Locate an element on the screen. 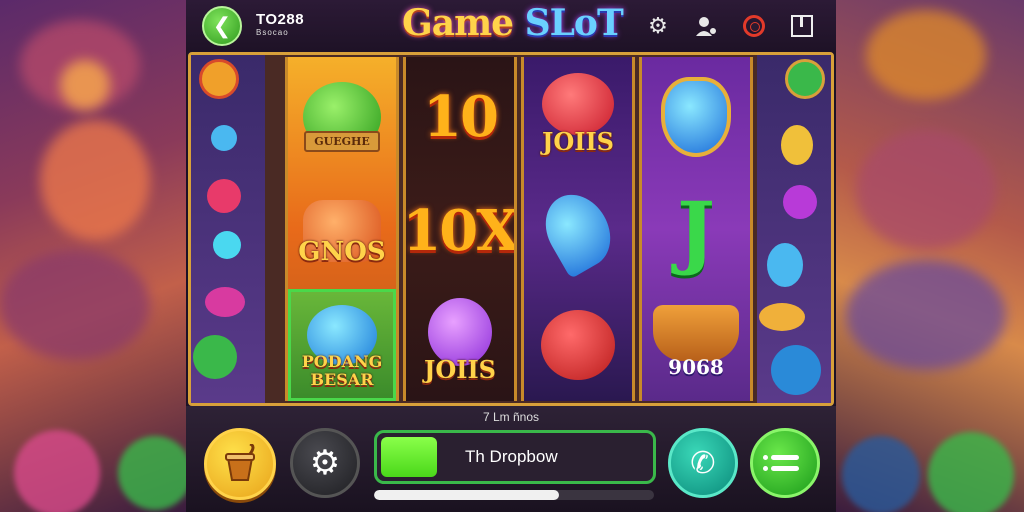  reel-cell: GNOS is located at coordinates (342, 231).